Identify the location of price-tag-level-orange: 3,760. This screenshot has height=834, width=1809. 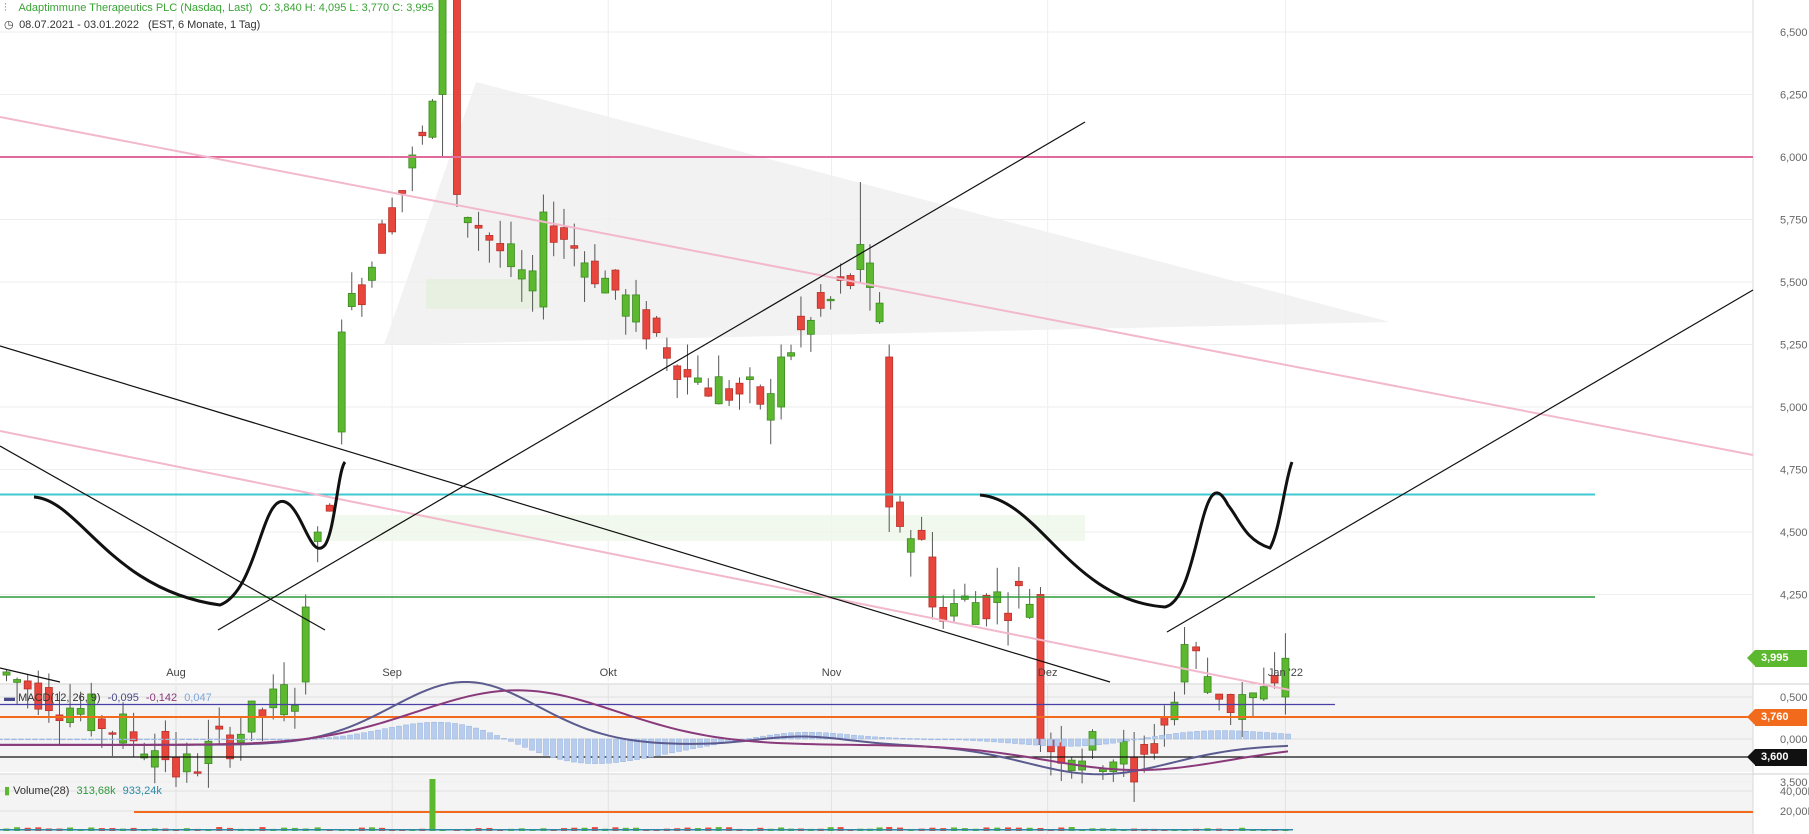
(1777, 717).